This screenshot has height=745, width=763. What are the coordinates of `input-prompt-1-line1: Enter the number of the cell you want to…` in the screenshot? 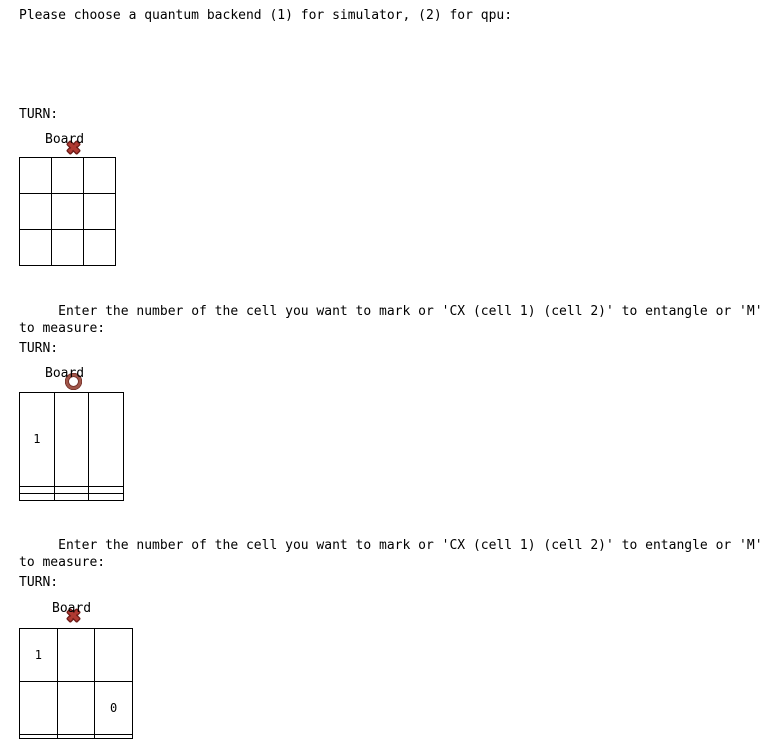 It's located at (406, 311).